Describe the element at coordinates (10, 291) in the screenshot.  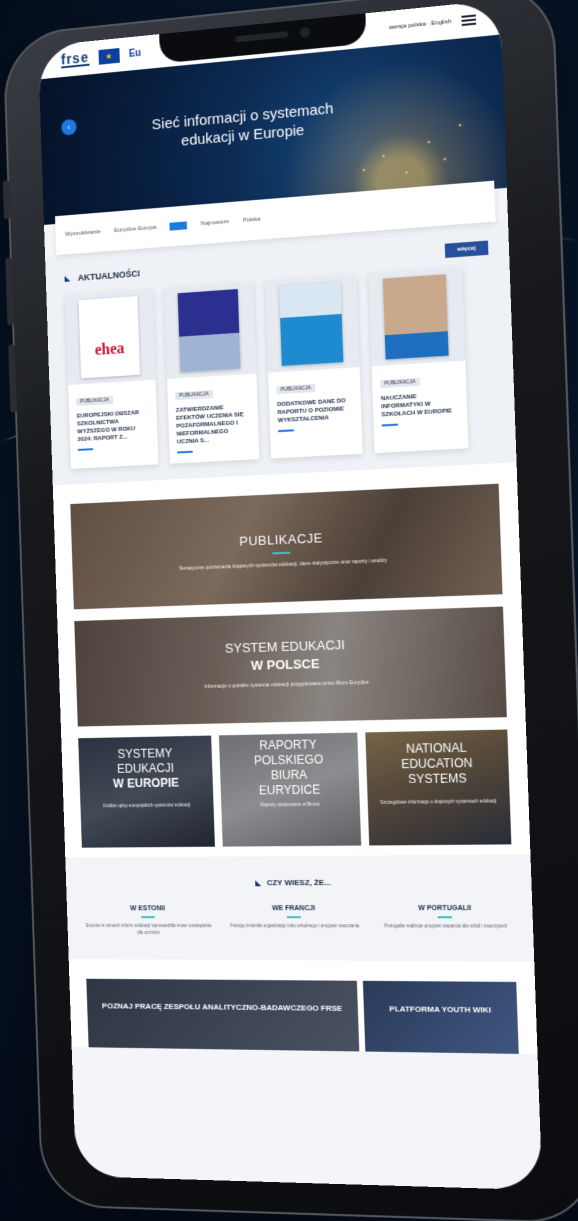
I see `volume-up-button` at that location.